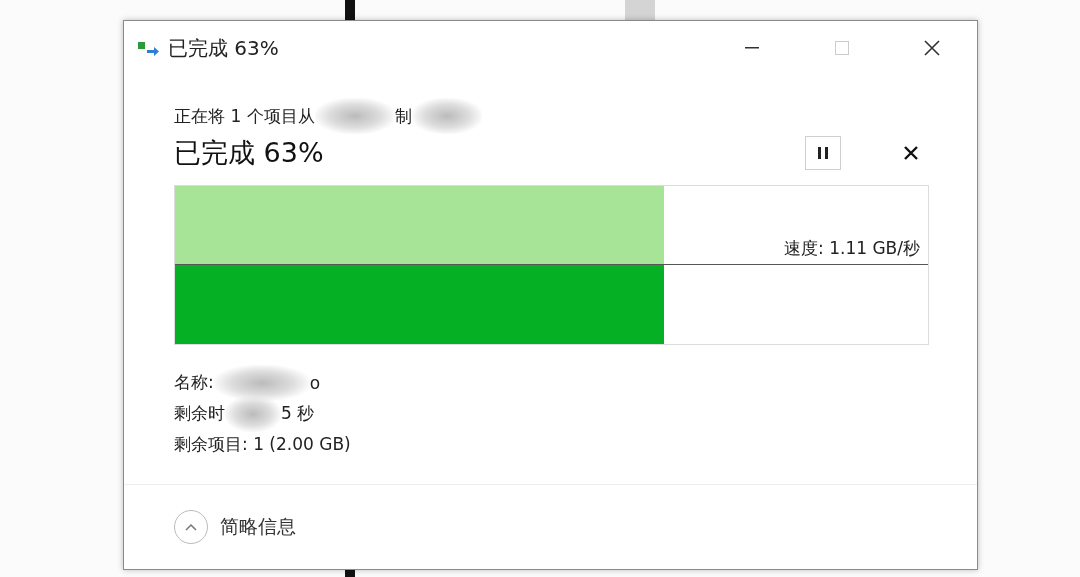 The image size is (1080, 577). What do you see at coordinates (842, 48) in the screenshot?
I see `maximize-icon` at bounding box center [842, 48].